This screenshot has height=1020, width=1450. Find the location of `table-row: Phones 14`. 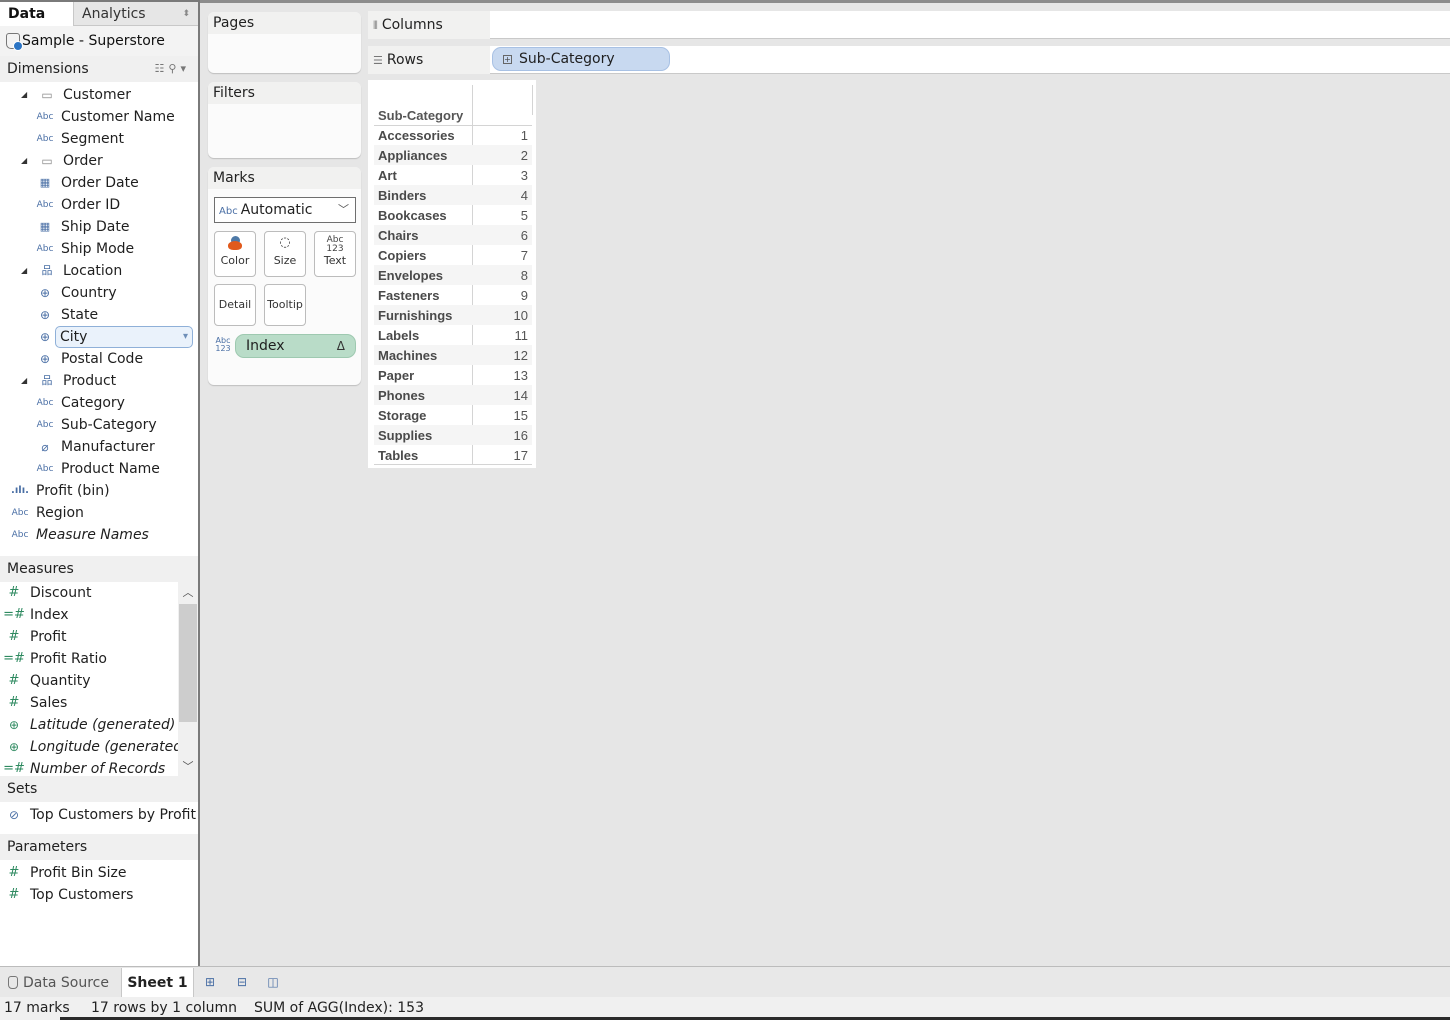

table-row: Phones 14 is located at coordinates (453, 395).